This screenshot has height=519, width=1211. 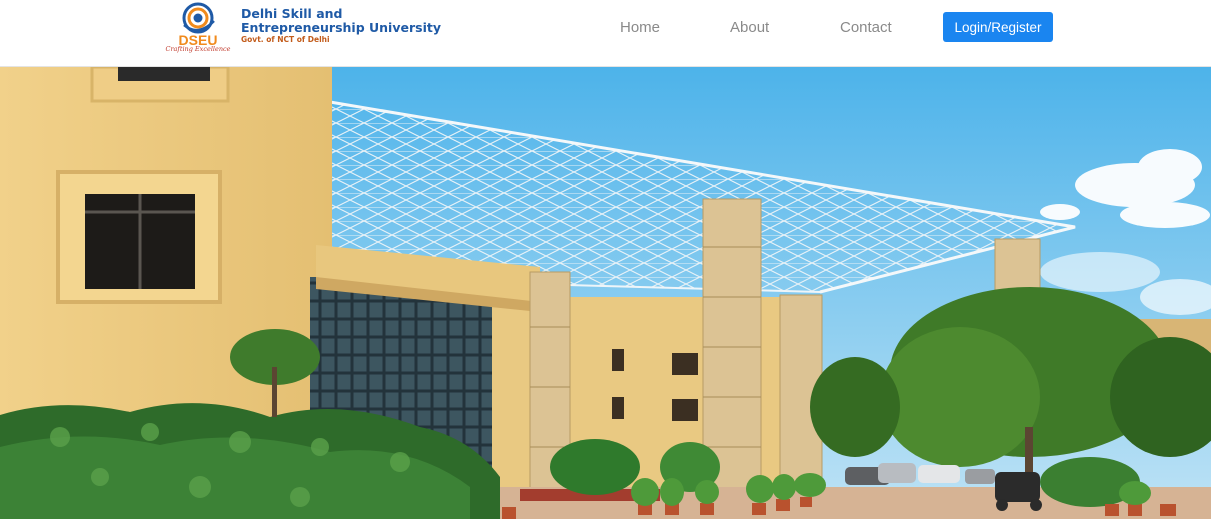 I want to click on government-label: Govt. of NCT of Delhi, so click(x=285, y=39).